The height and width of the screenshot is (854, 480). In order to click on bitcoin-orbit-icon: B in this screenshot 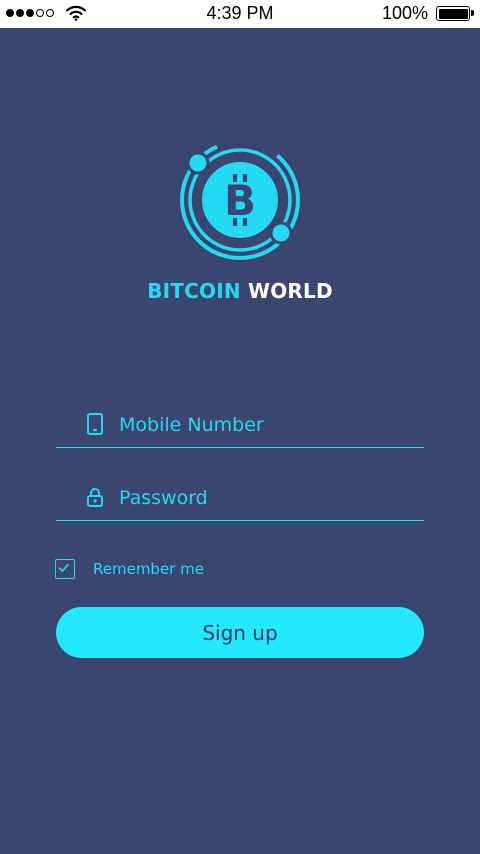, I will do `click(240, 200)`.